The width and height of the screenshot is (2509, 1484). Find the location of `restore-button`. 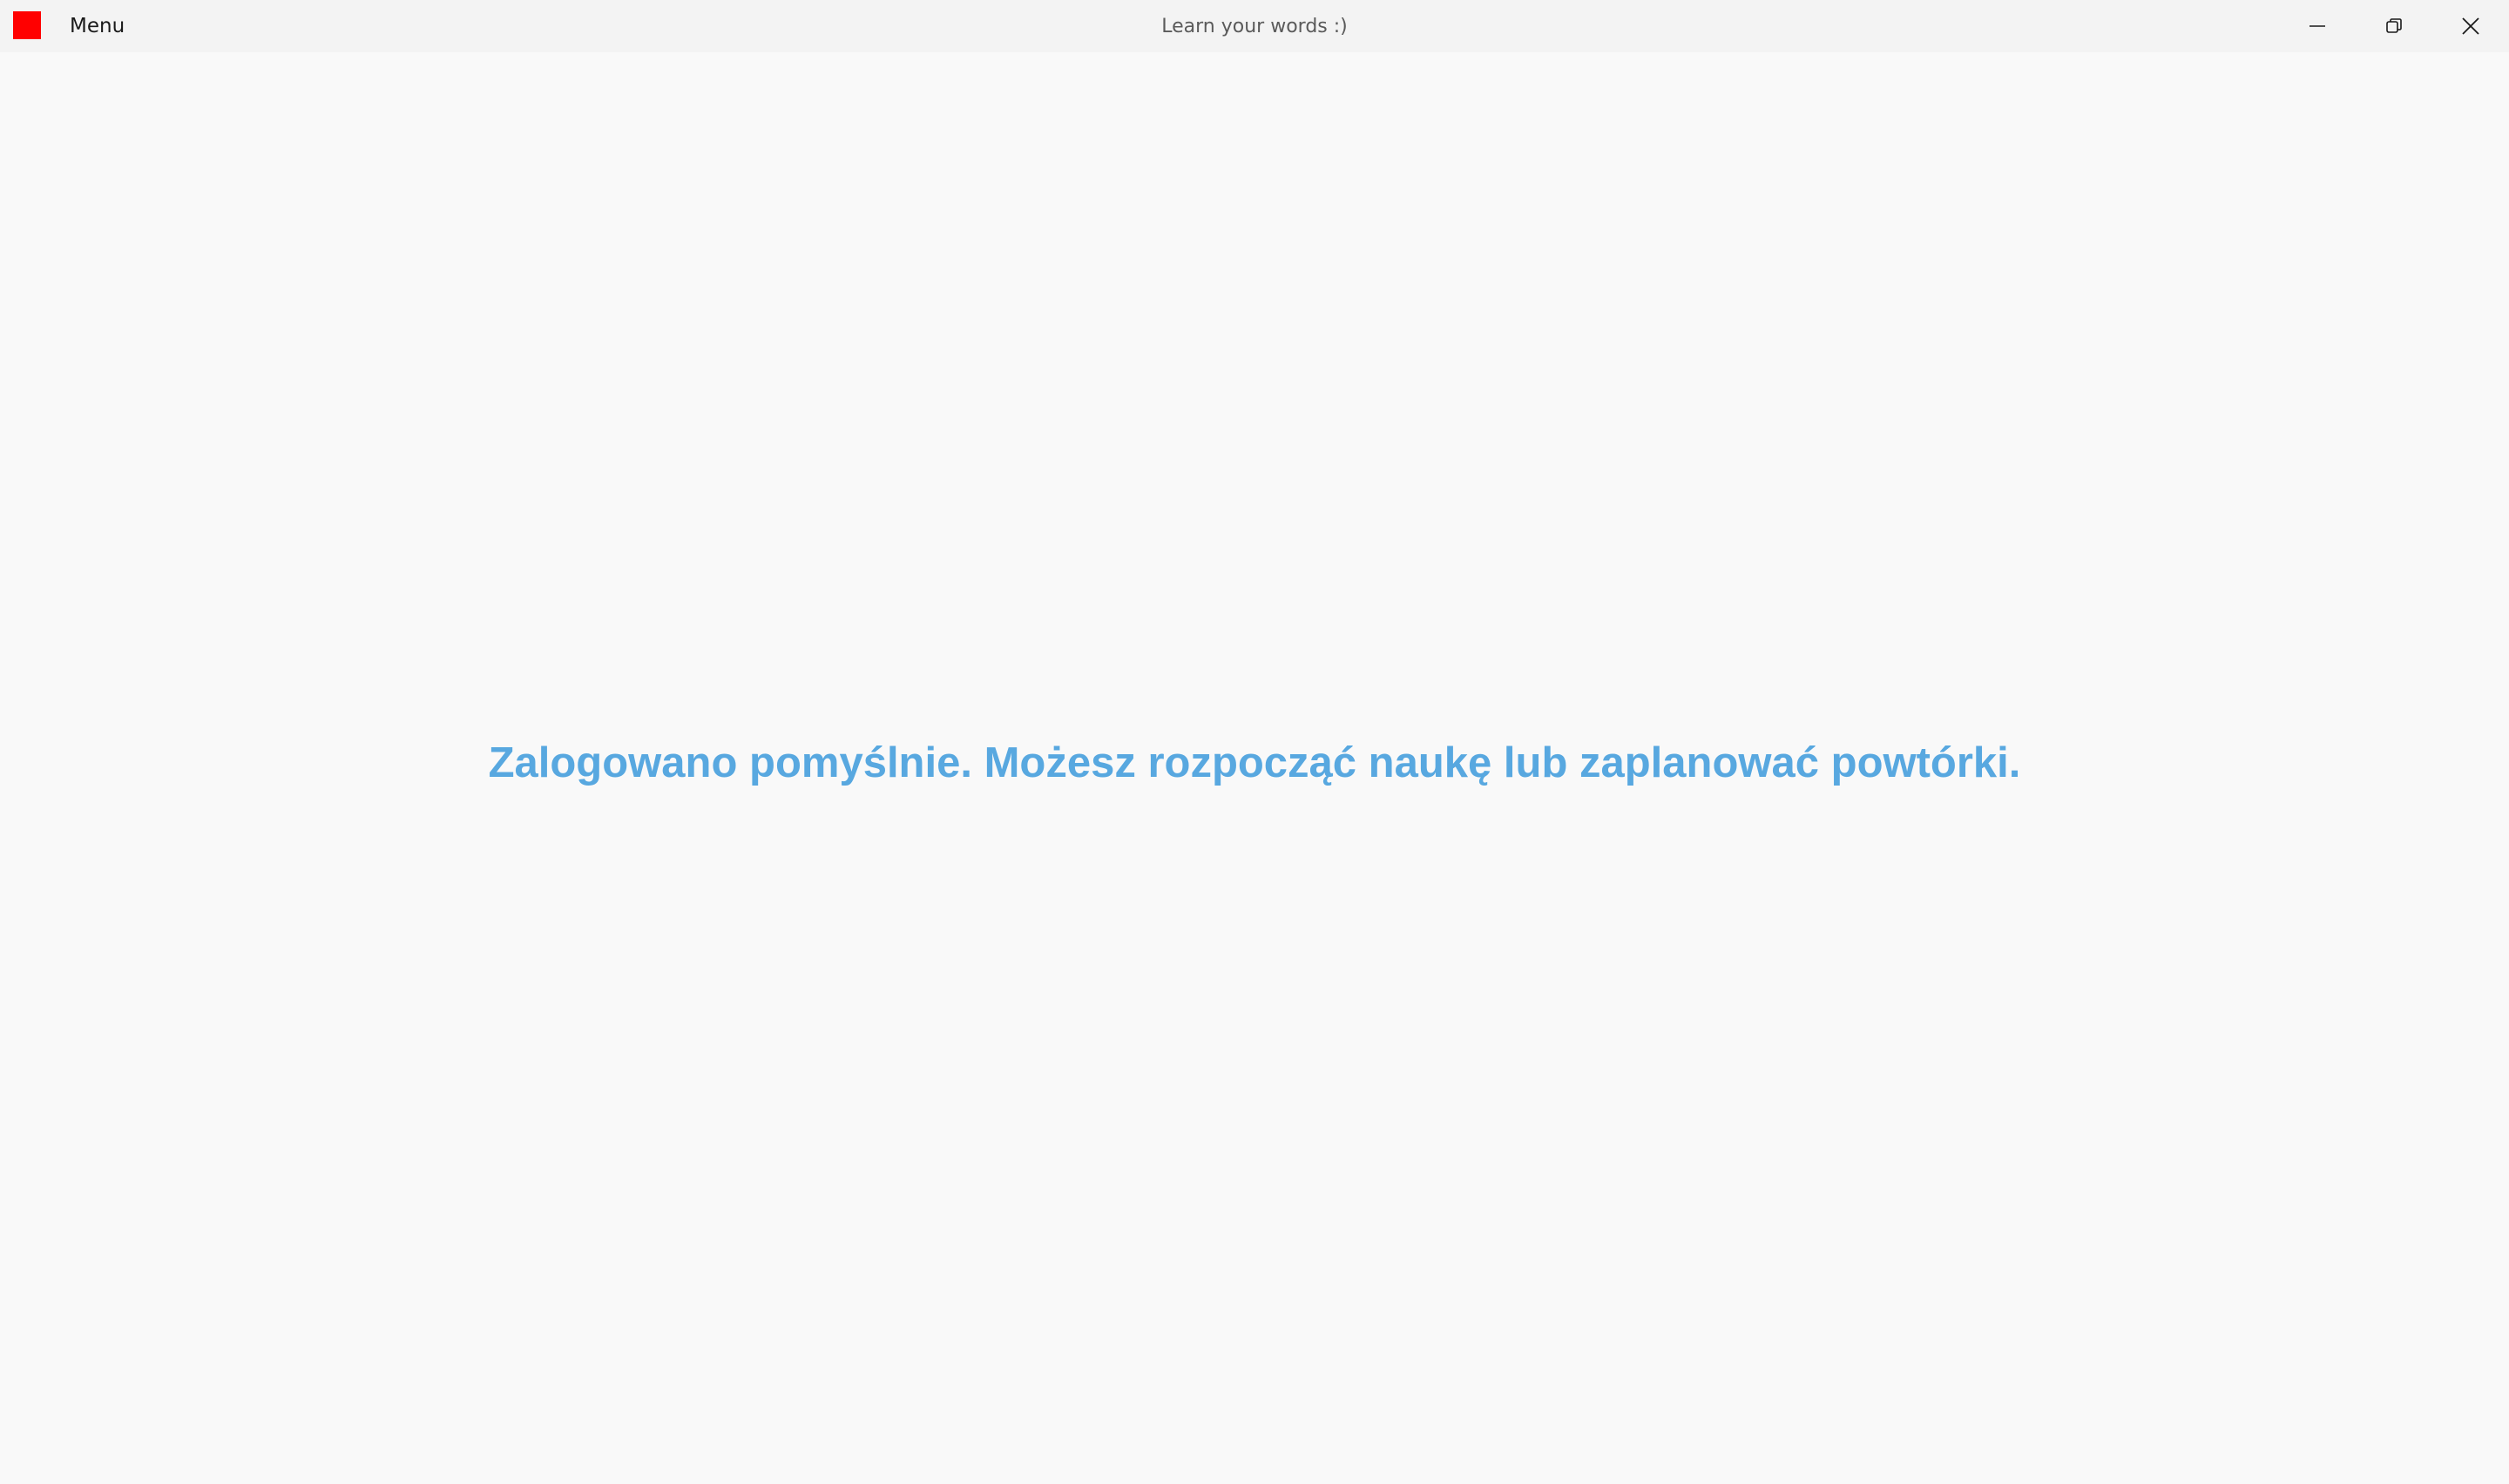

restore-button is located at coordinates (2394, 26).